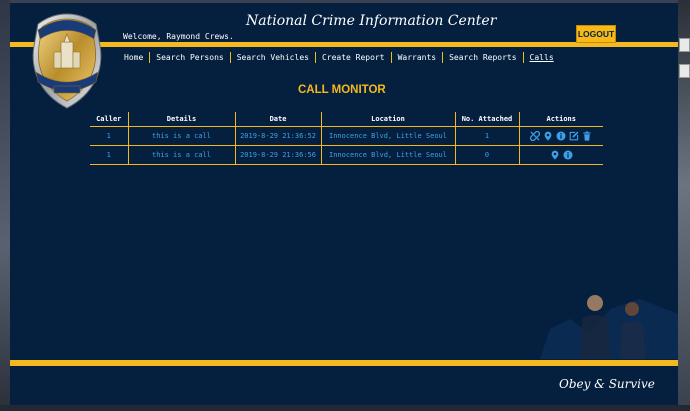  What do you see at coordinates (417, 57) in the screenshot?
I see `nav-warrants: Warrants` at bounding box center [417, 57].